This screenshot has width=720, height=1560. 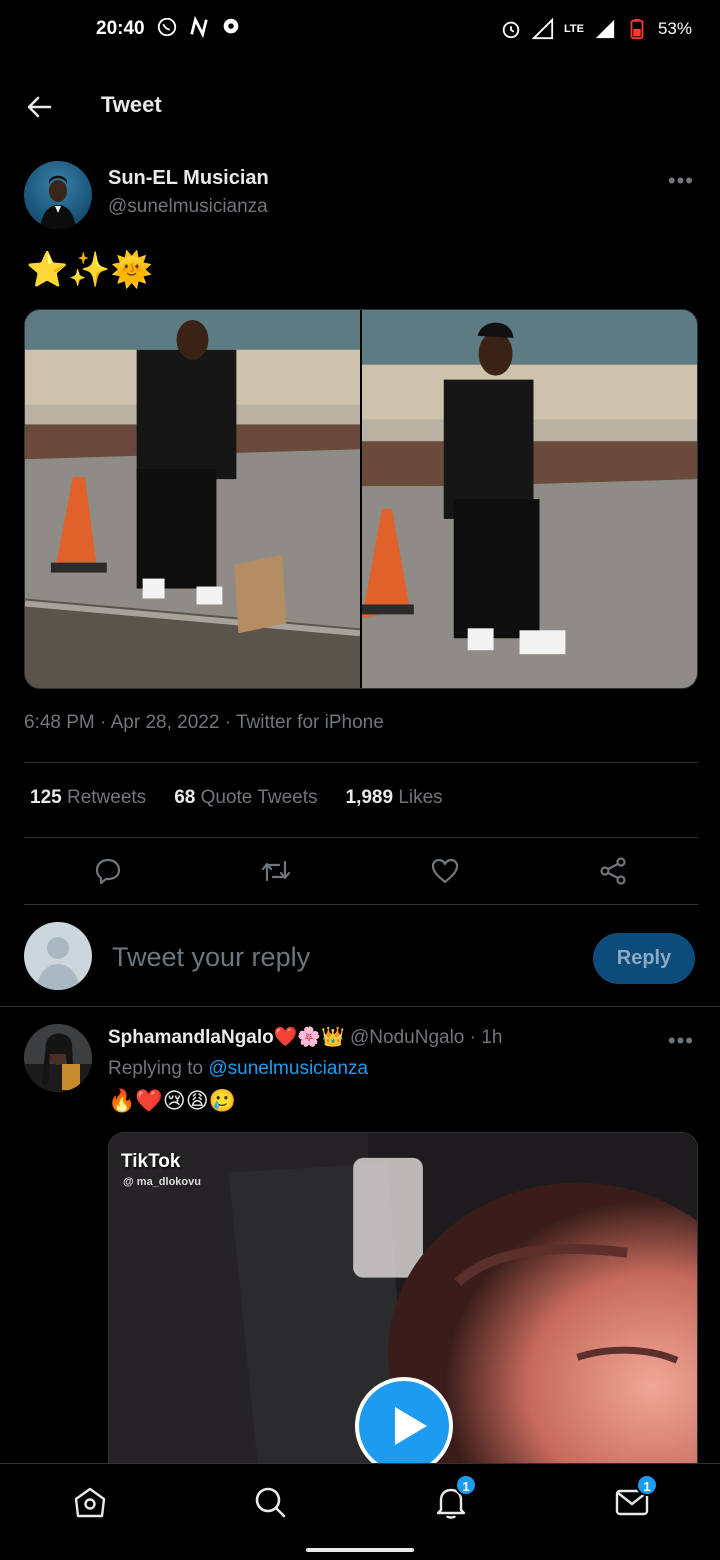 I want to click on status-system-icons: LTE 53%, so click(x=596, y=29).